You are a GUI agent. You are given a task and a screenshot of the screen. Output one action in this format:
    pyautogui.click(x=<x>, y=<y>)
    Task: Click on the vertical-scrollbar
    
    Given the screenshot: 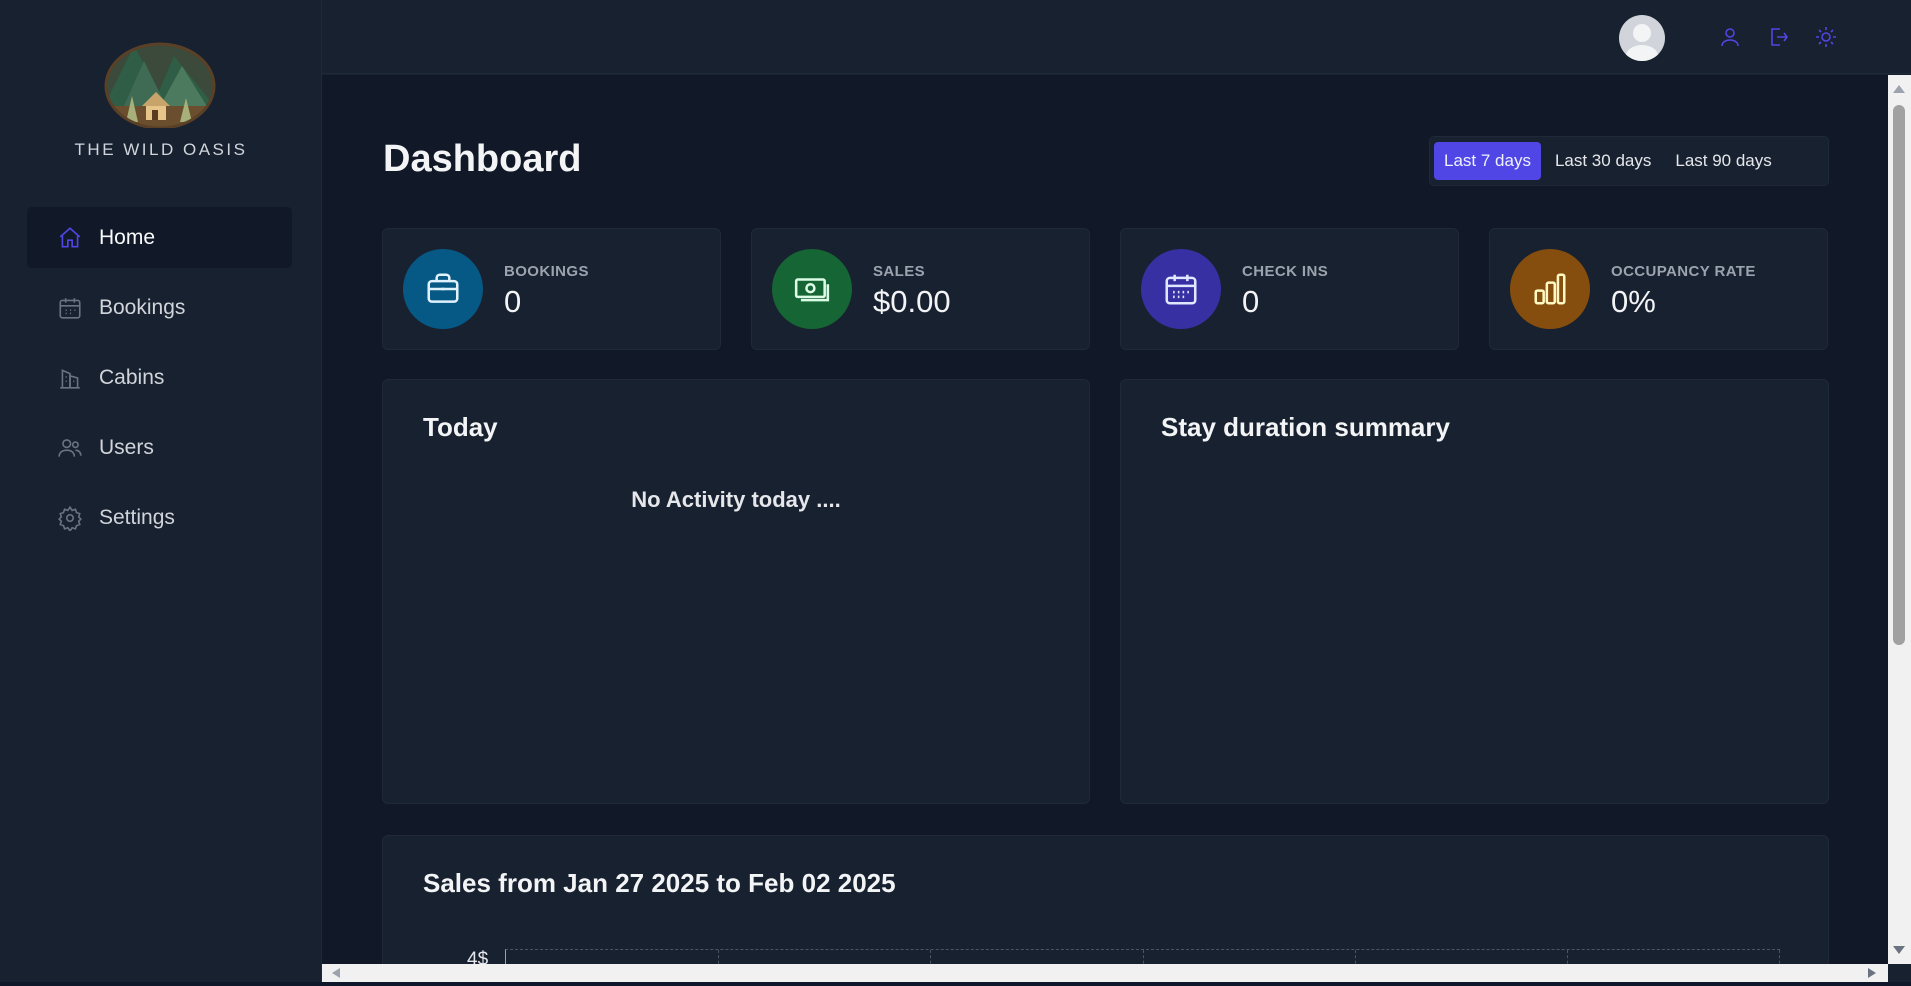 What is the action you would take?
    pyautogui.click(x=1899, y=519)
    